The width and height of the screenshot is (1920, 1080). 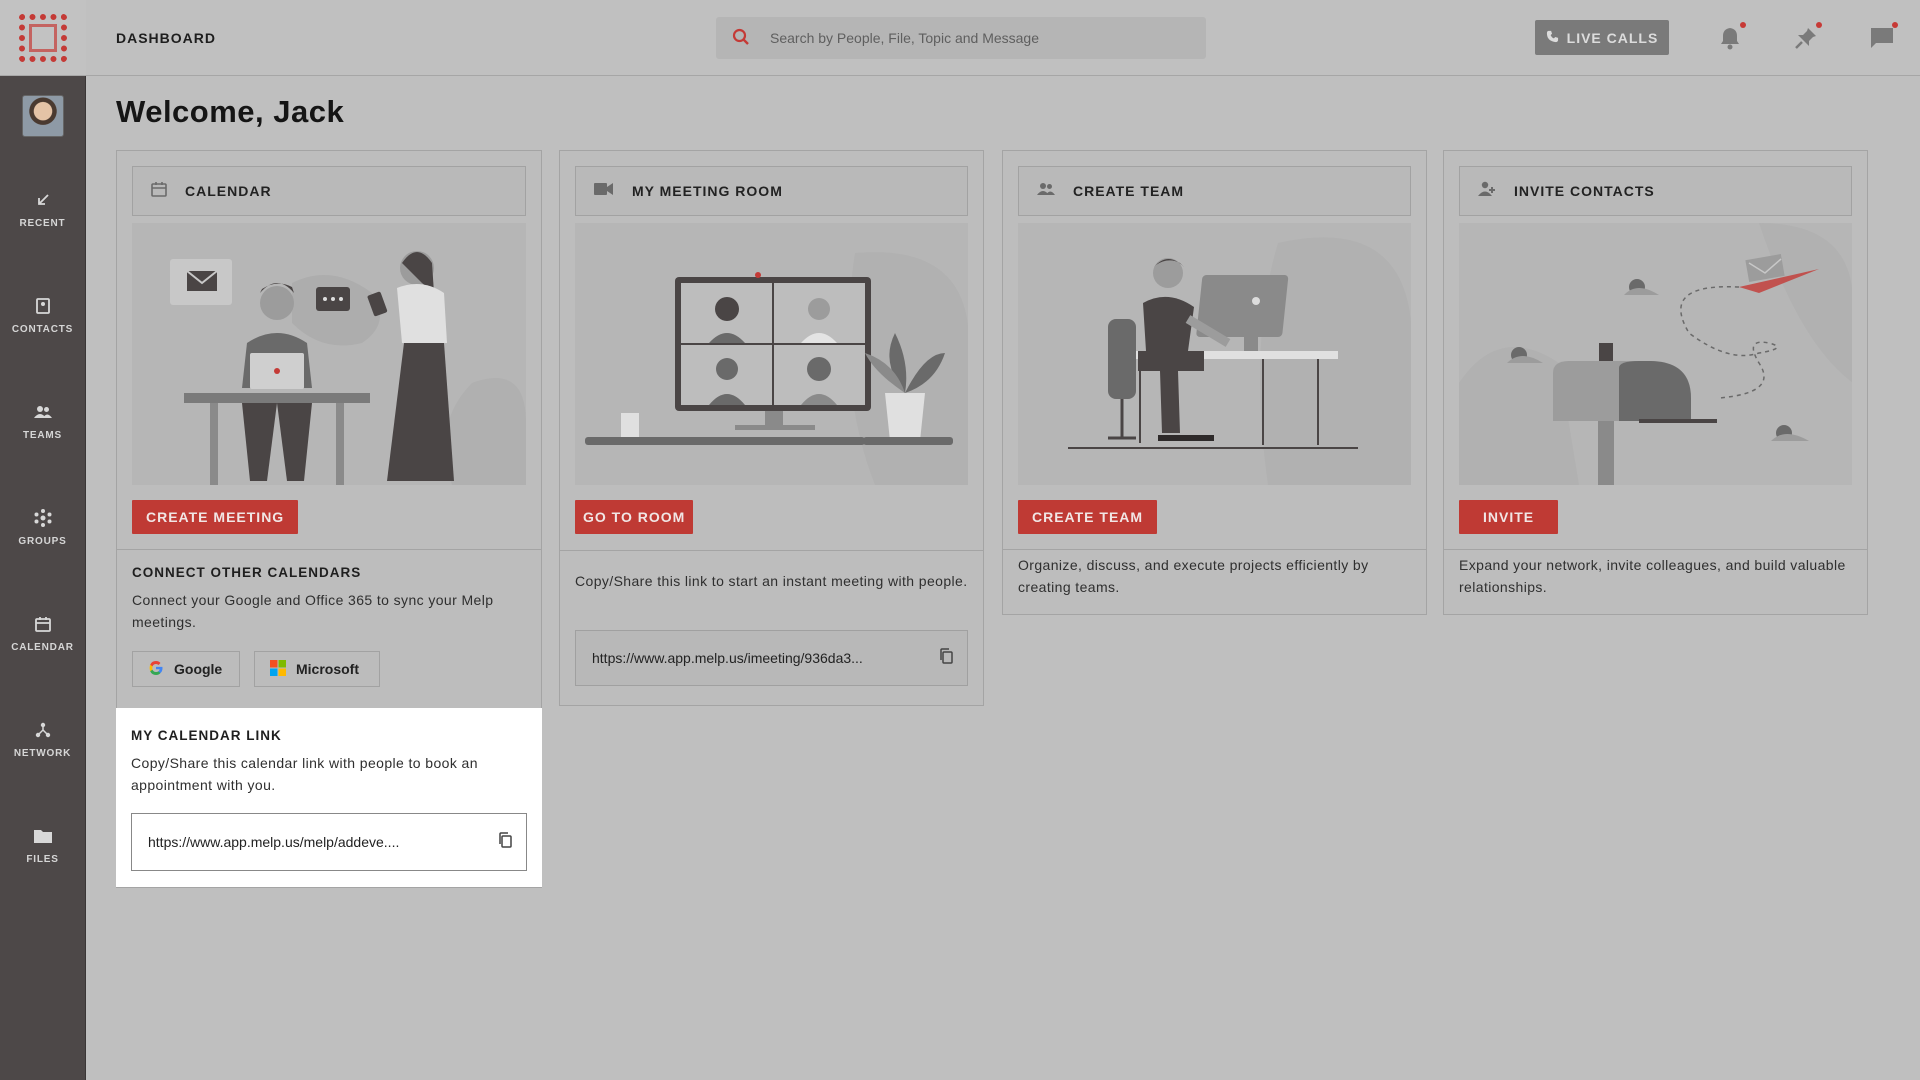 I want to click on arrow-down-left-icon, so click(x=43, y=200).